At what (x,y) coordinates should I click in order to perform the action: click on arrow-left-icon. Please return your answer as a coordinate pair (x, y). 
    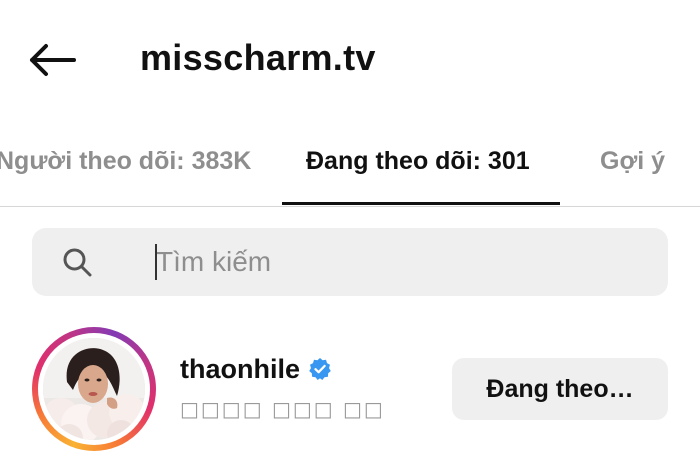
    Looking at the image, I should click on (53, 60).